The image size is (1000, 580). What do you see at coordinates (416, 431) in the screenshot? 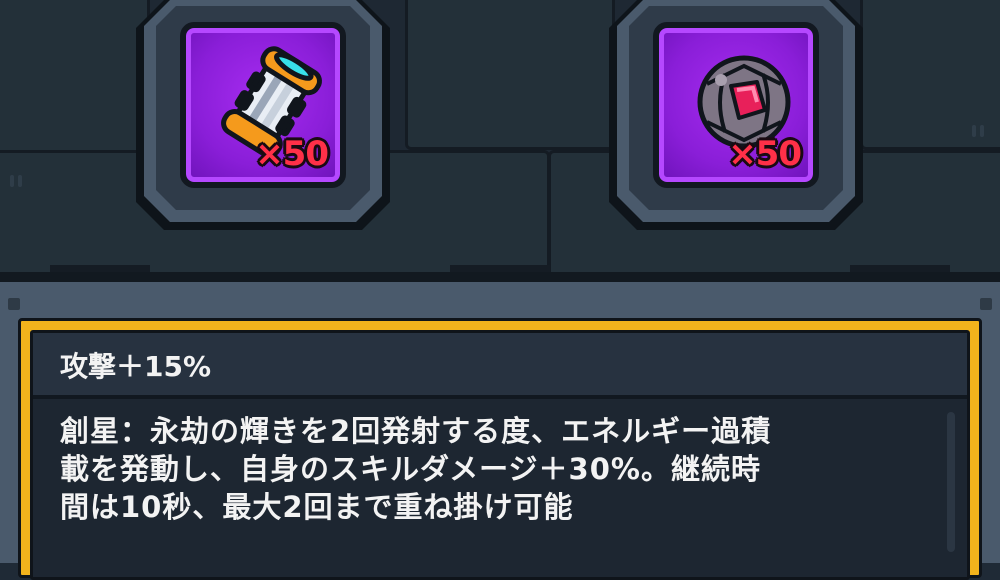
I see `description-line: 創星：永劫の輝きを2回発射する度、エネルギー過積` at bounding box center [416, 431].